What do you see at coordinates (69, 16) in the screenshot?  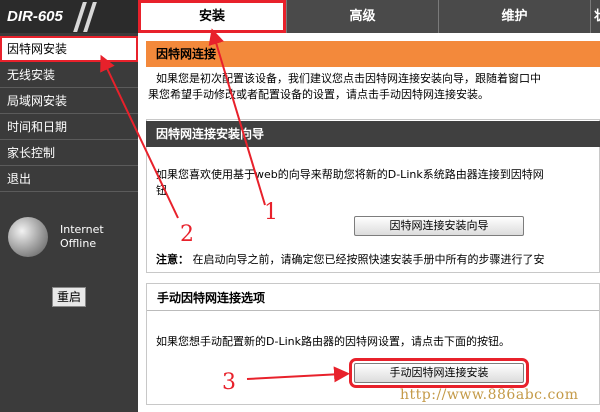 I see `router-logo: DIR-605` at bounding box center [69, 16].